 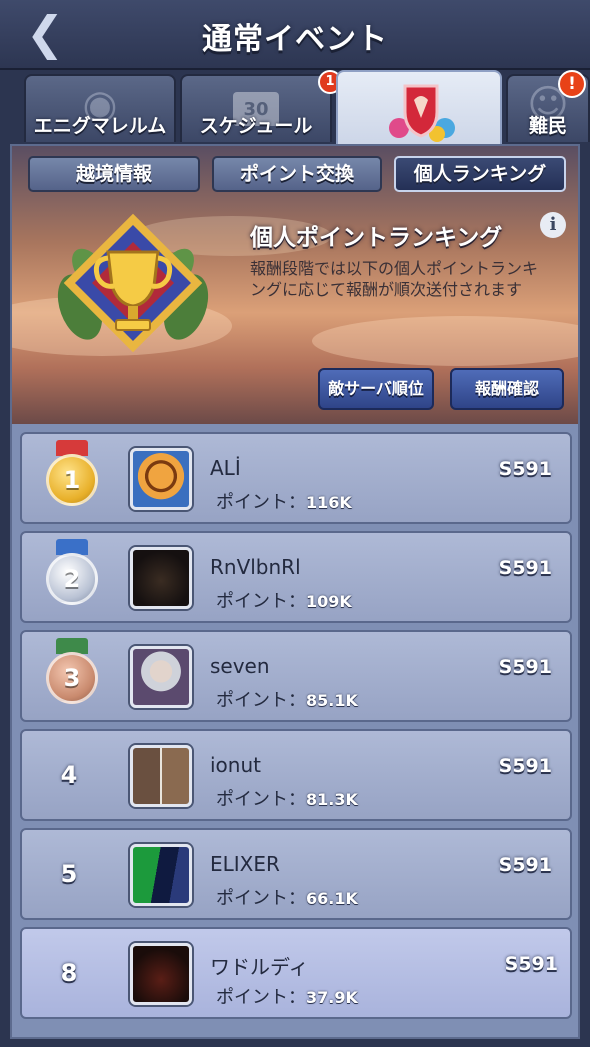 I want to click on rank-number: 2, so click(x=72, y=579).